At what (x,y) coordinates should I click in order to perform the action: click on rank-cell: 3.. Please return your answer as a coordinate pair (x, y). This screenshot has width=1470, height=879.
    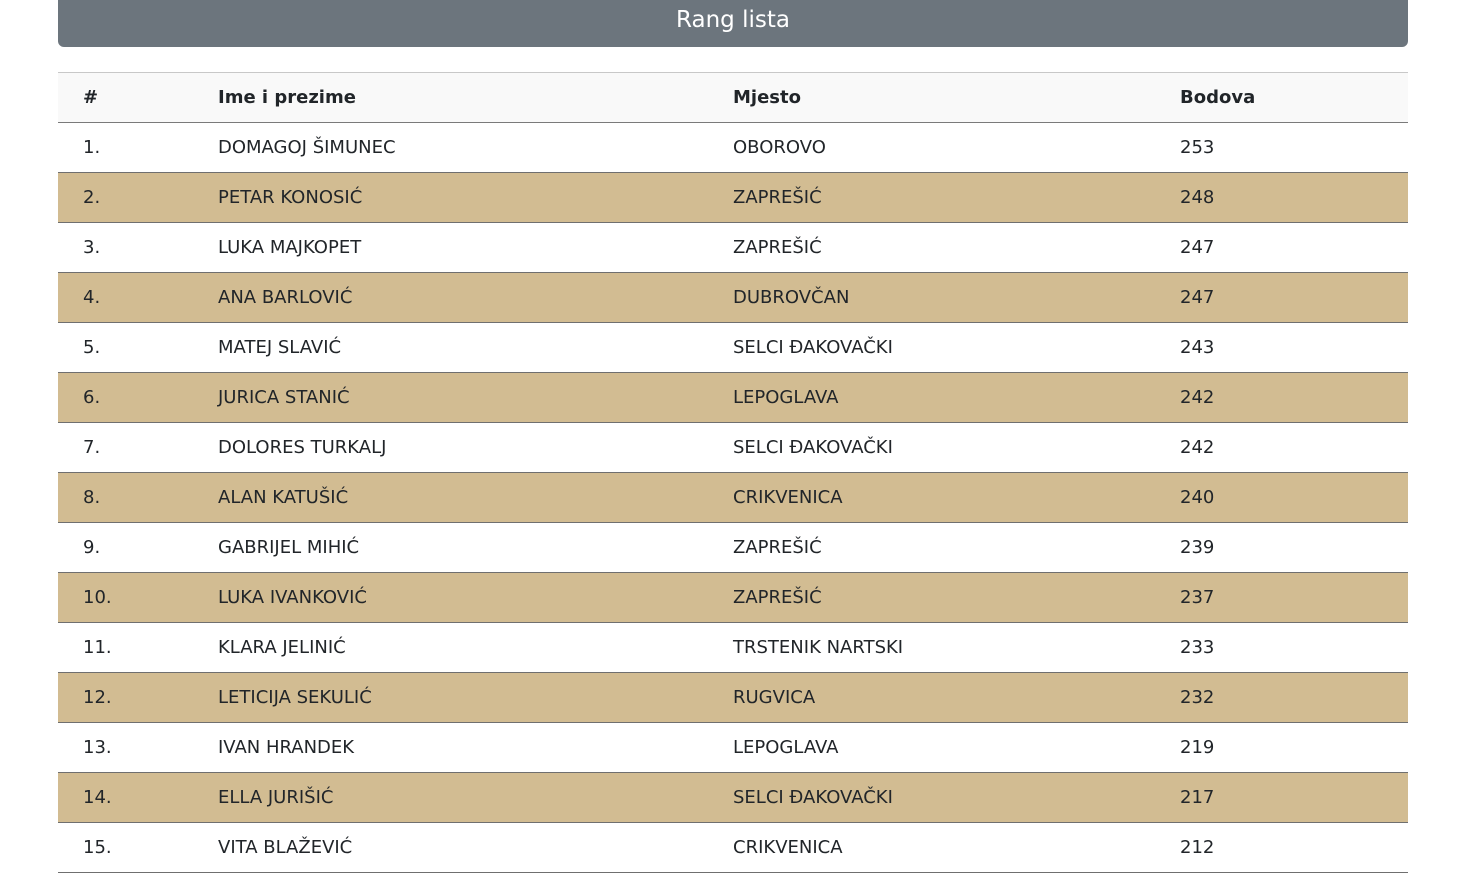
    Looking at the image, I should click on (125, 247).